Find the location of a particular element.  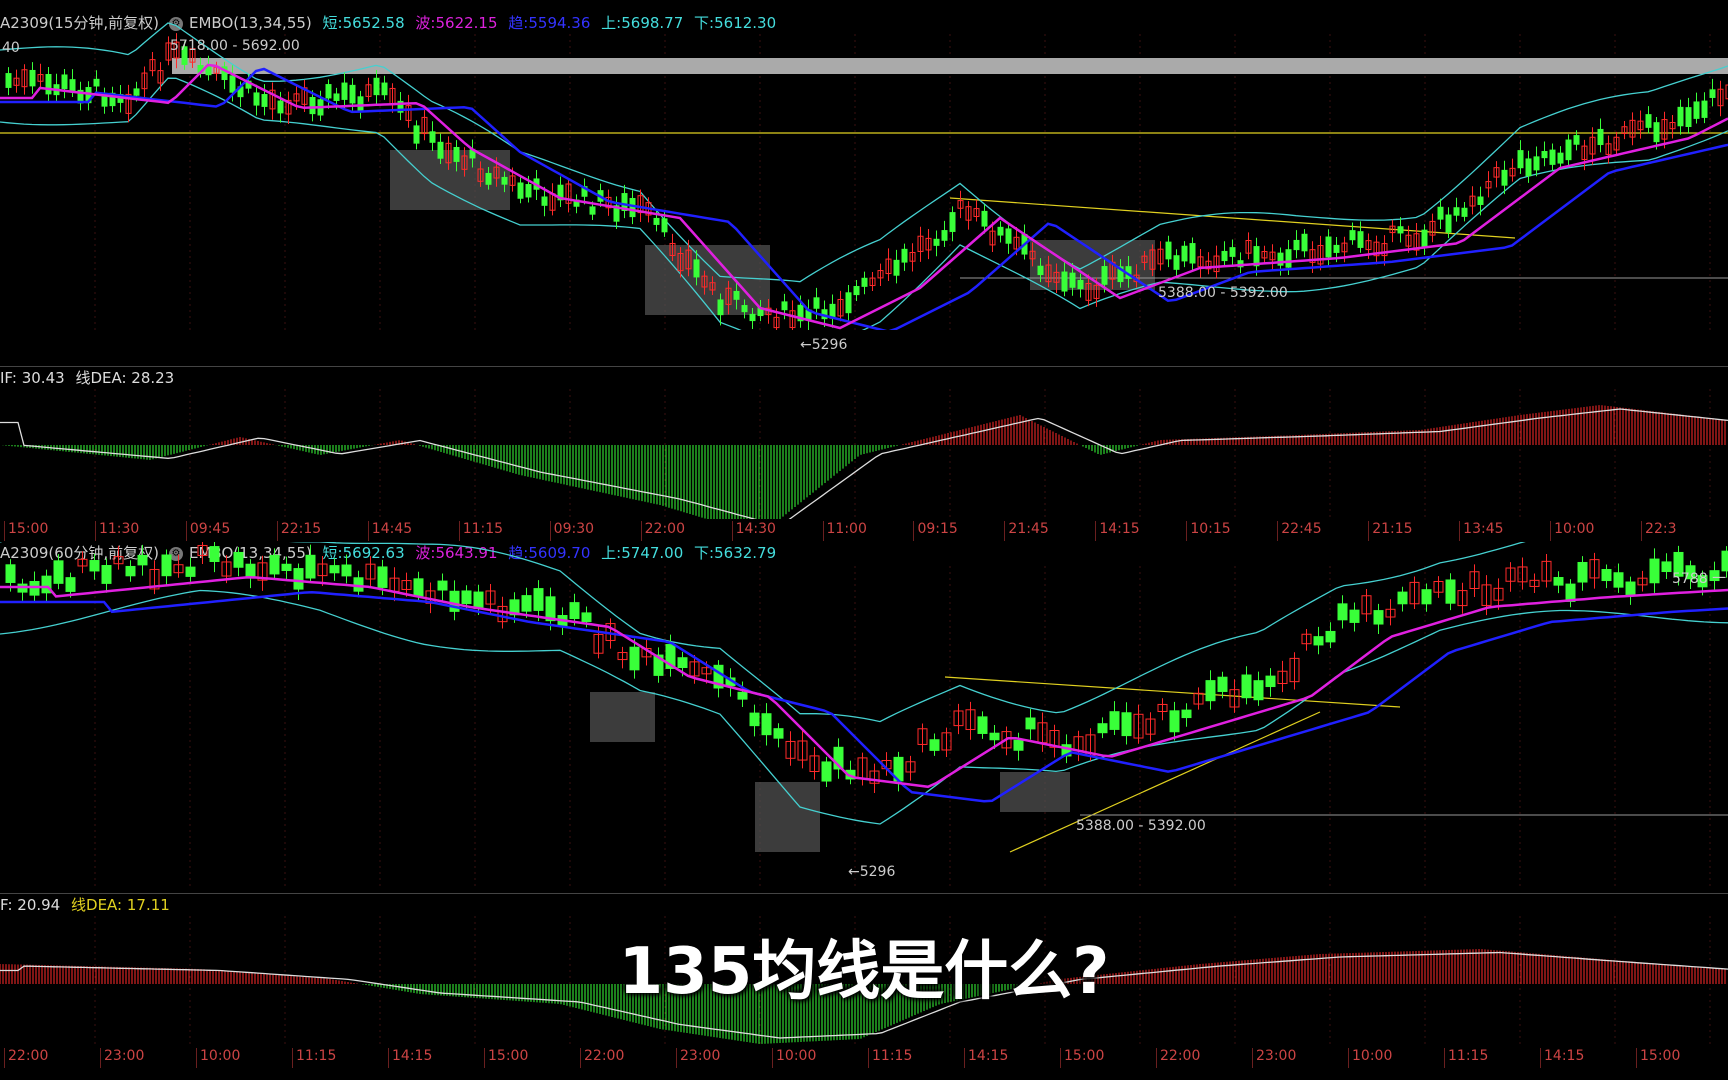

axis-tick-label: 11:00 is located at coordinates (846, 529).